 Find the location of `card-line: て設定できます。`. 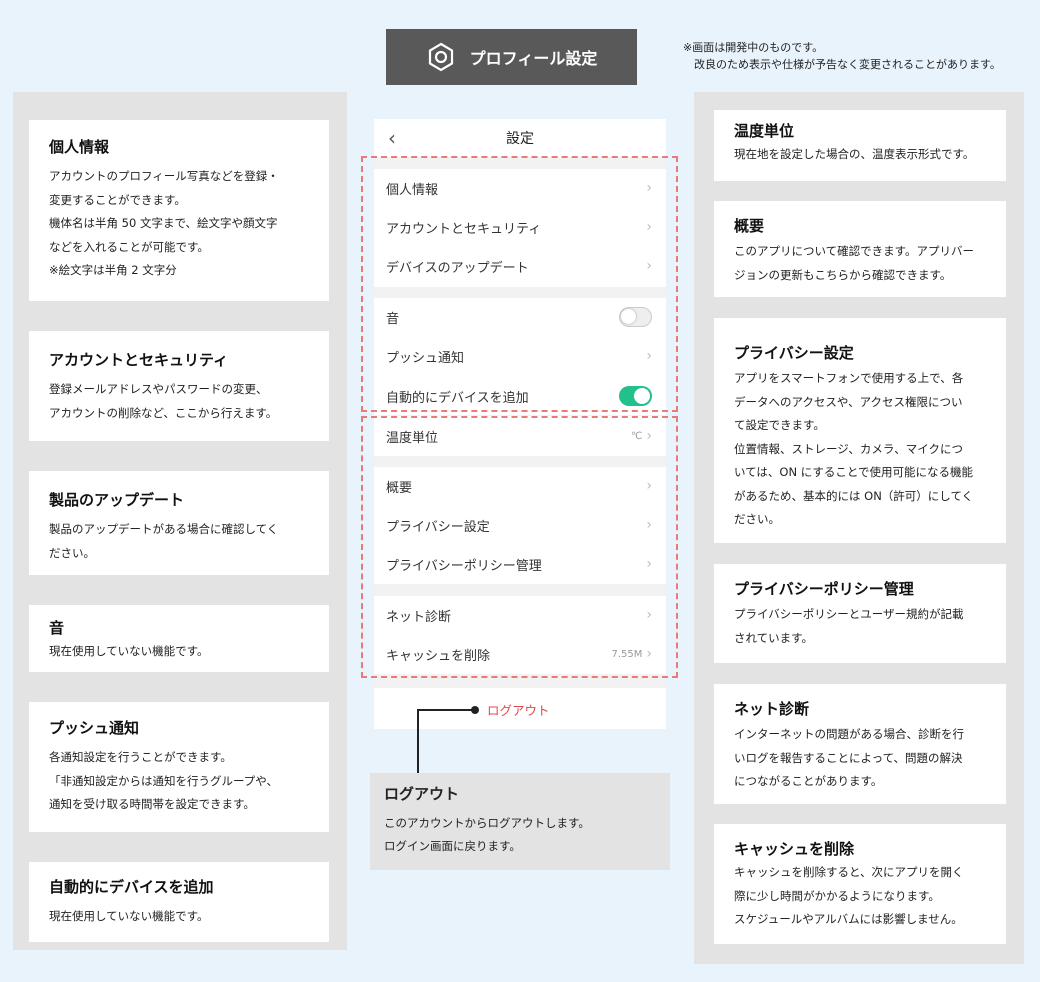

card-line: て設定できます。 is located at coordinates (779, 425).